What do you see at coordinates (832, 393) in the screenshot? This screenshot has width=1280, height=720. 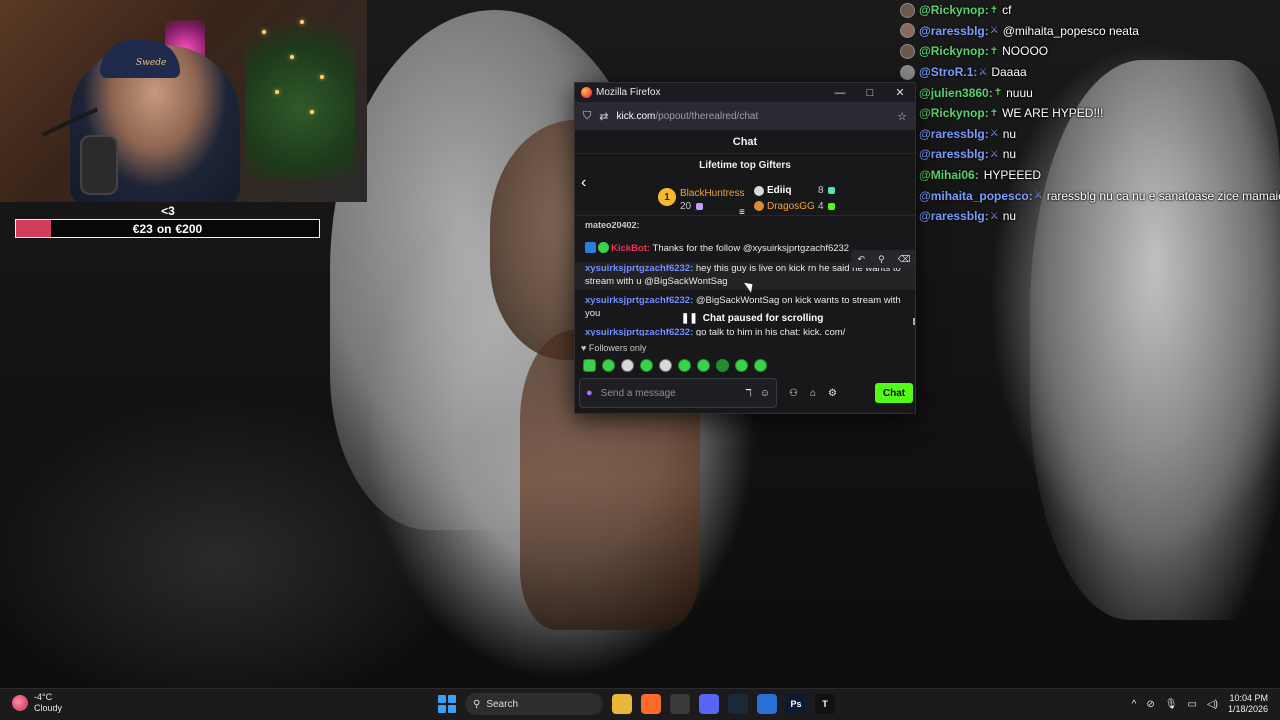 I see `settings-gear-icon: ⚙` at bounding box center [832, 393].